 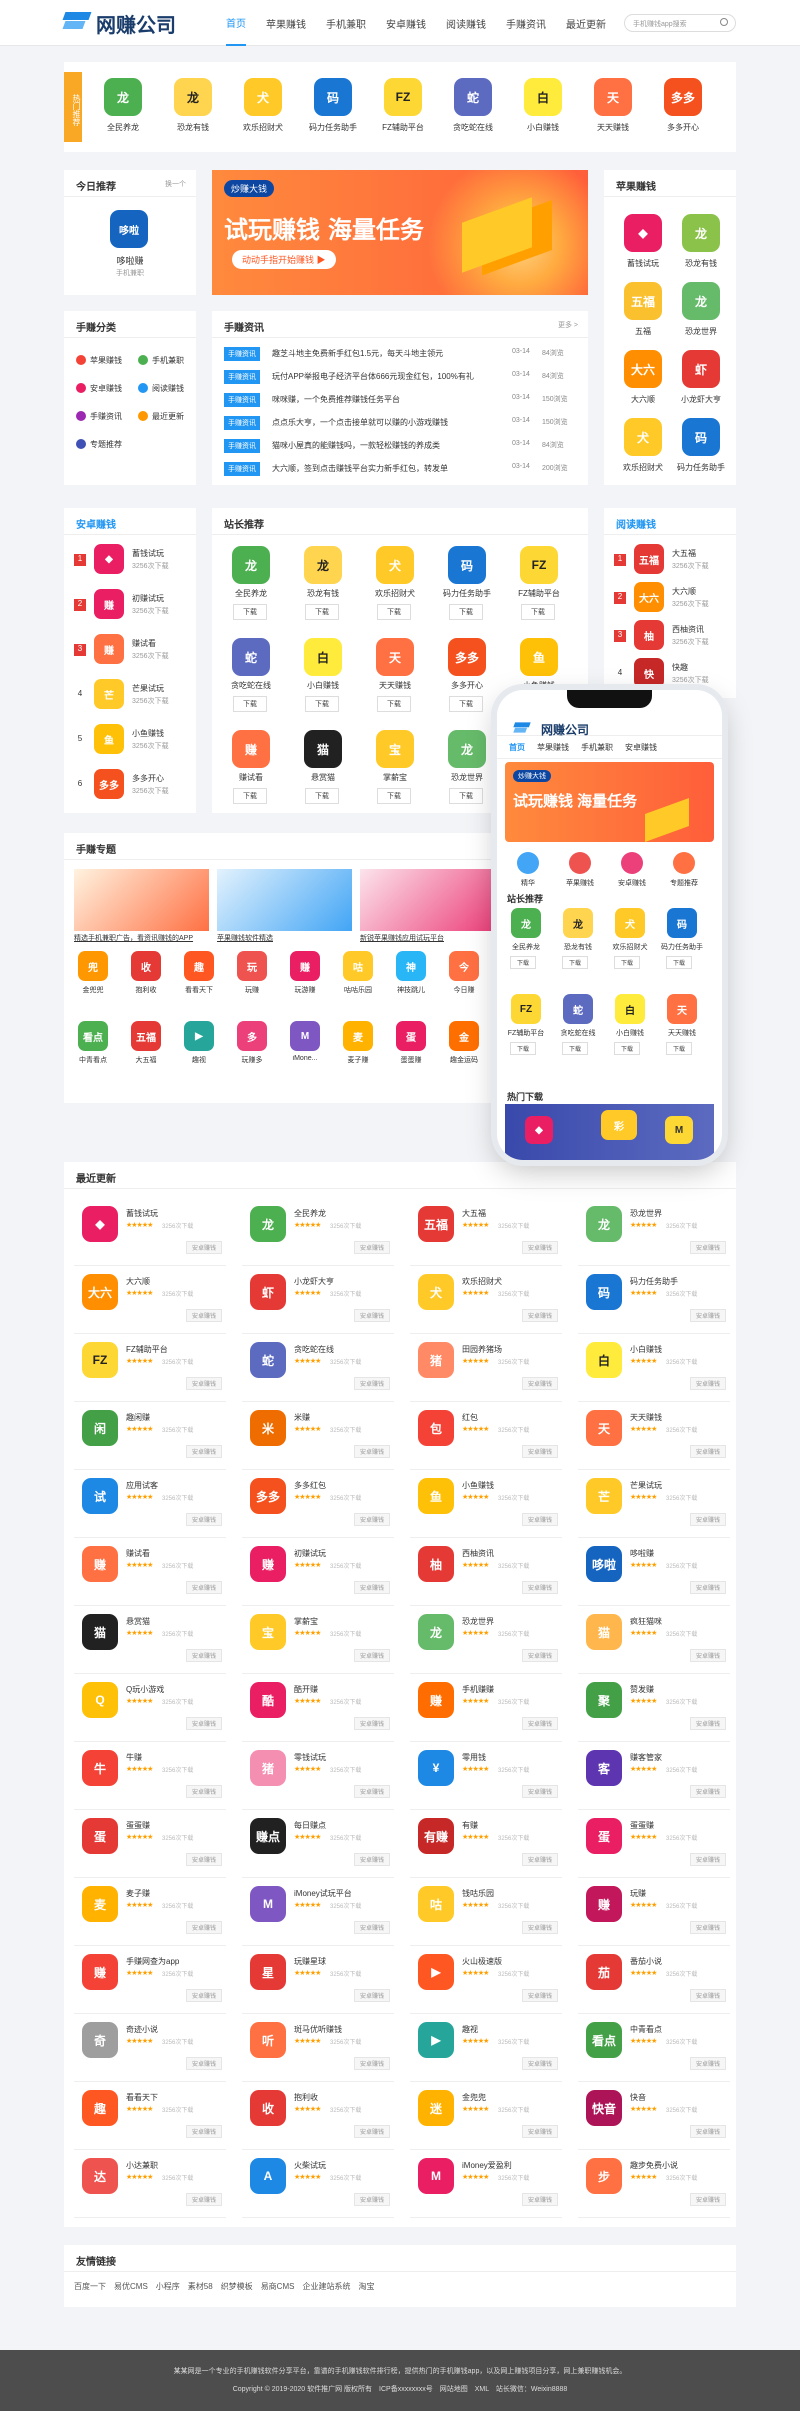 I want to click on app-icon: 蛇, so click(x=578, y=1009).